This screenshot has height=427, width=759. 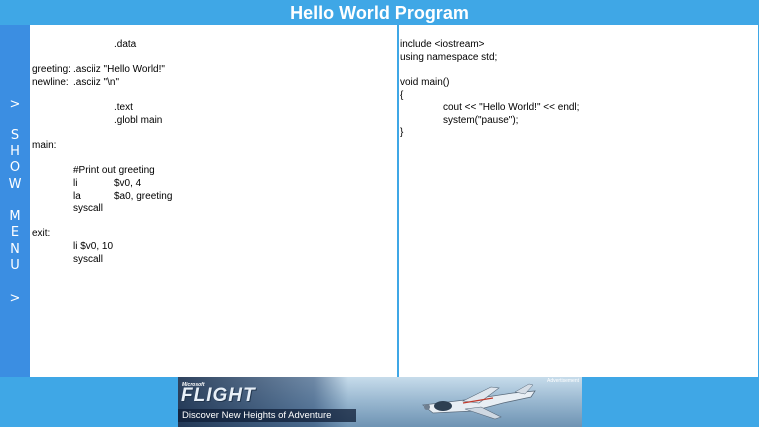 What do you see at coordinates (44, 145) in the screenshot?
I see `code-label: main:` at bounding box center [44, 145].